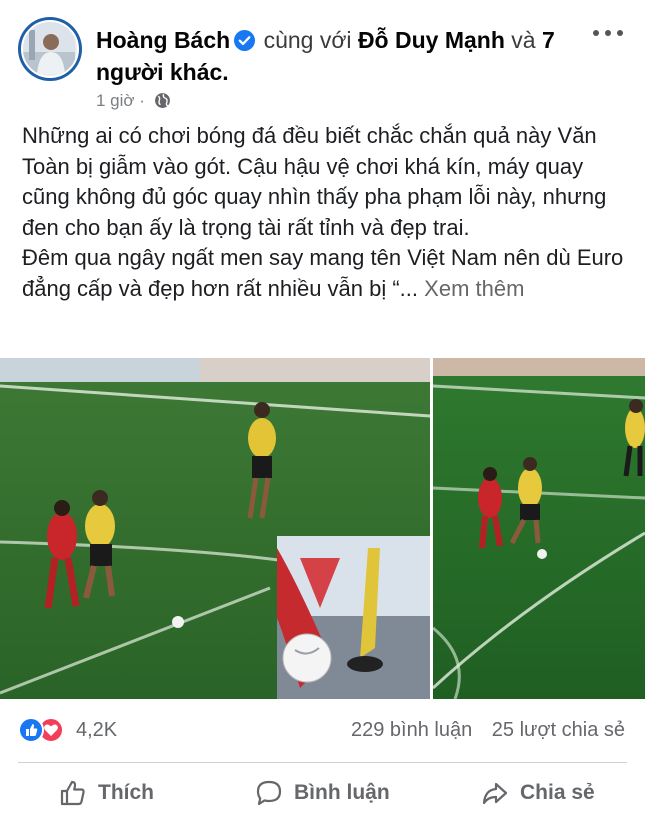 Image resolution: width=645 pixels, height=823 pixels. Describe the element at coordinates (126, 792) in the screenshot. I see `like-label: Thích` at that location.